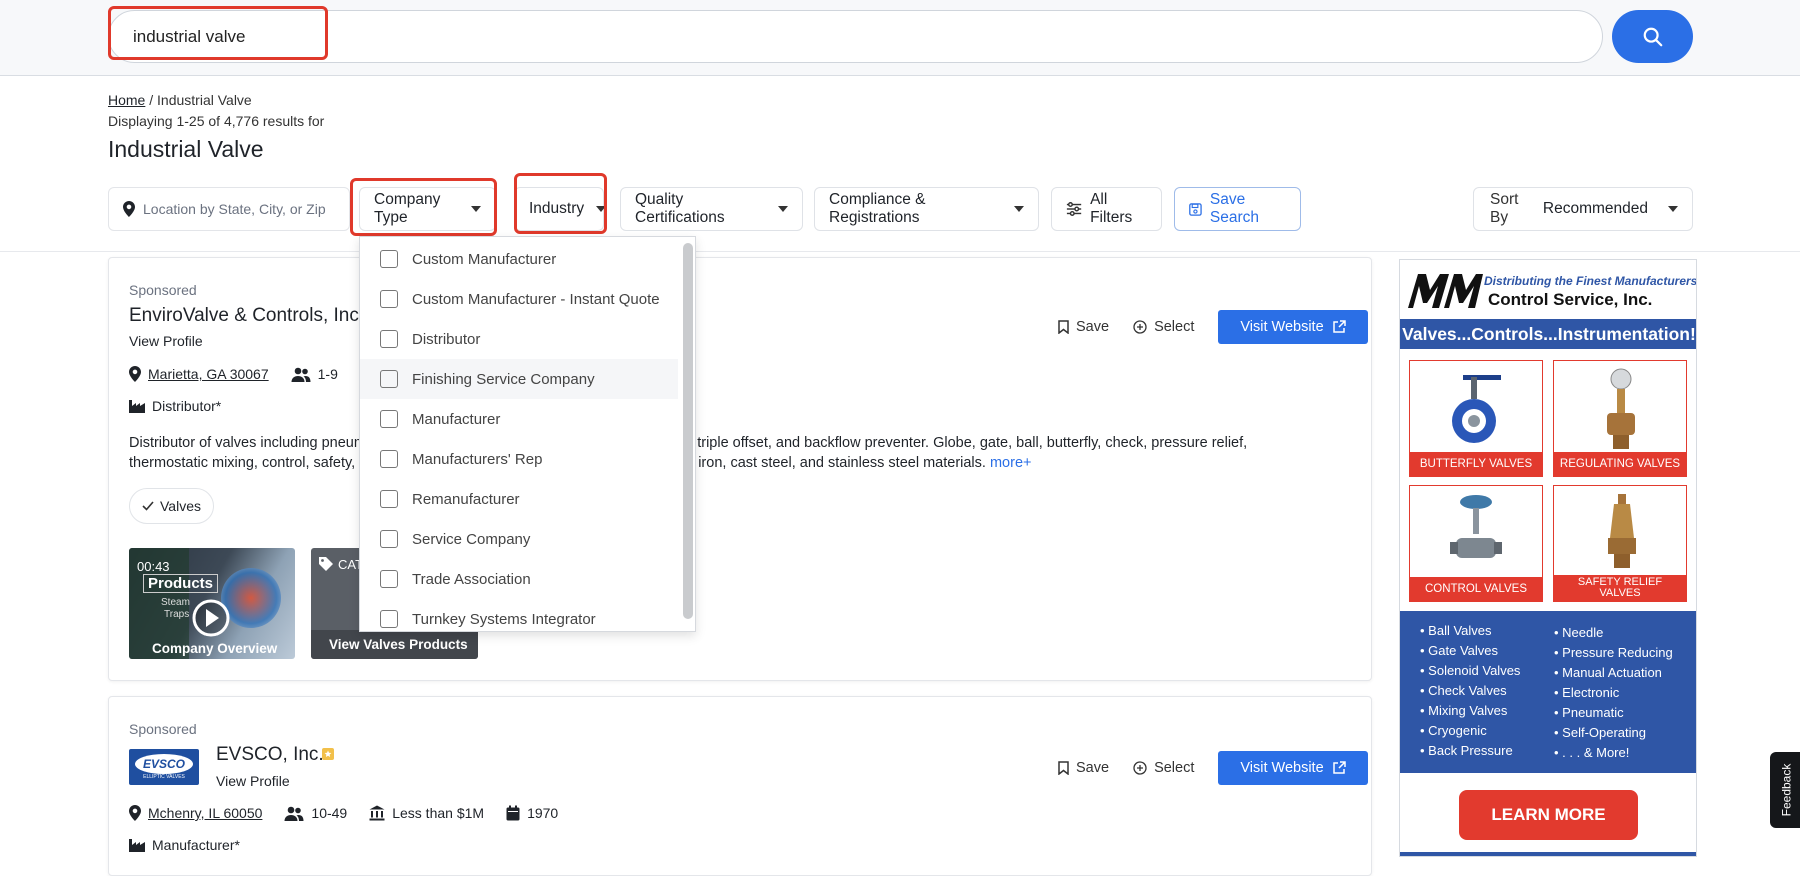  I want to click on ad-tile-control: CONTROL VALVES, so click(1476, 543).